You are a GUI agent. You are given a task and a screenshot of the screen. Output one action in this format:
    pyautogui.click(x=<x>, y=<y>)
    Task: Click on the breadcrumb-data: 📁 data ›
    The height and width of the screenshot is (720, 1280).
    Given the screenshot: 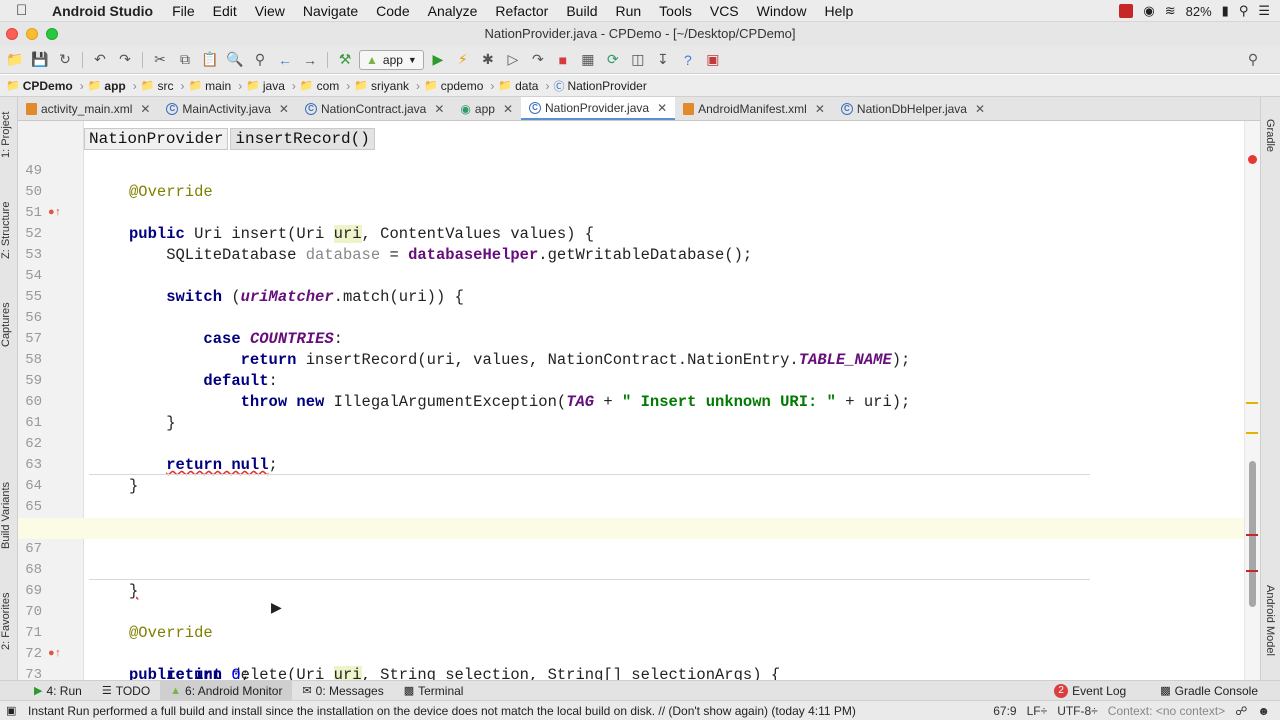 What is the action you would take?
    pyautogui.click(x=525, y=86)
    